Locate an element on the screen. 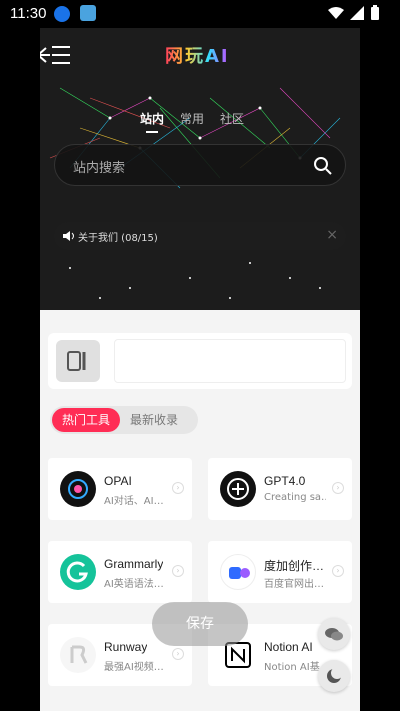 Image resolution: width=400 pixels, height=711 pixels. tab-onsite: 站内 is located at coordinates (152, 121).